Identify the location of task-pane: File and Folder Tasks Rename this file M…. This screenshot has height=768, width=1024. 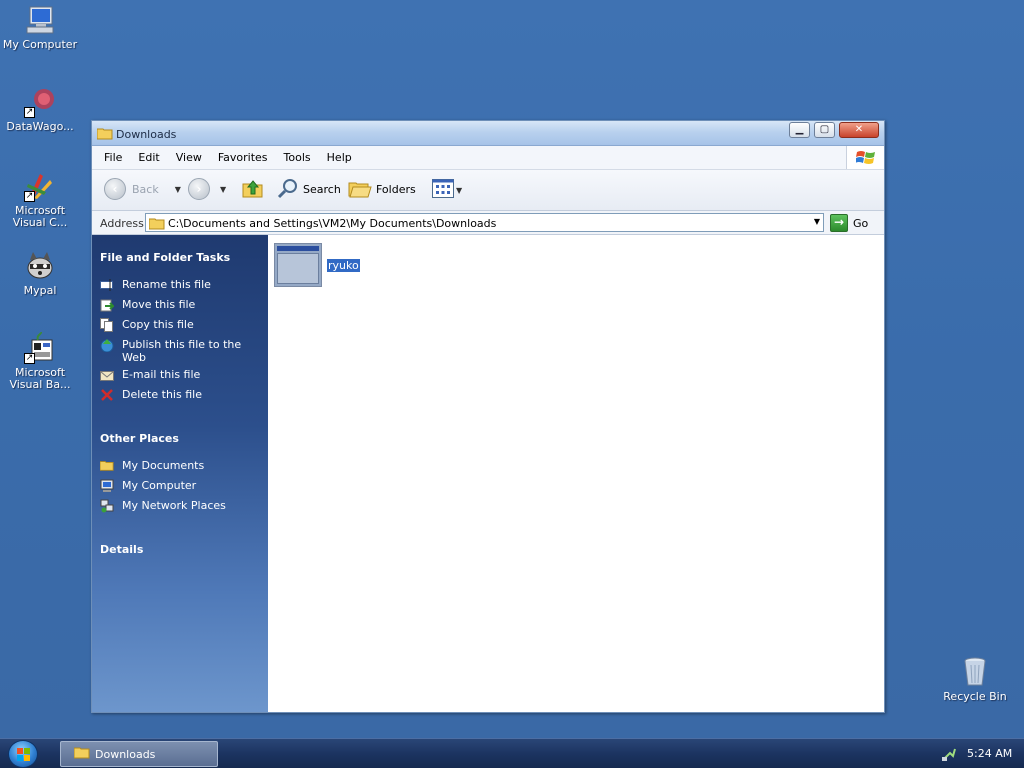
(180, 473).